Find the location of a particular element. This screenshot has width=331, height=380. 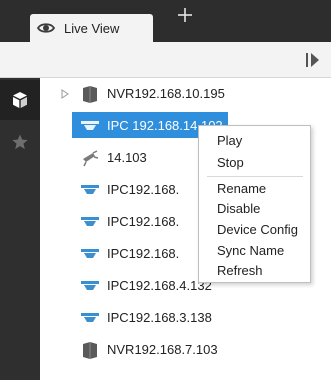

offline-camera-icon is located at coordinates (91, 158).